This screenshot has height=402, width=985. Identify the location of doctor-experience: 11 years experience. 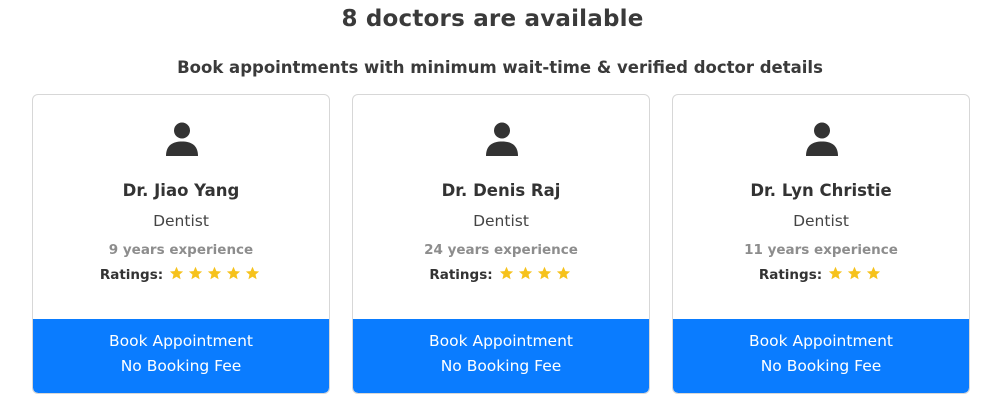
(821, 250).